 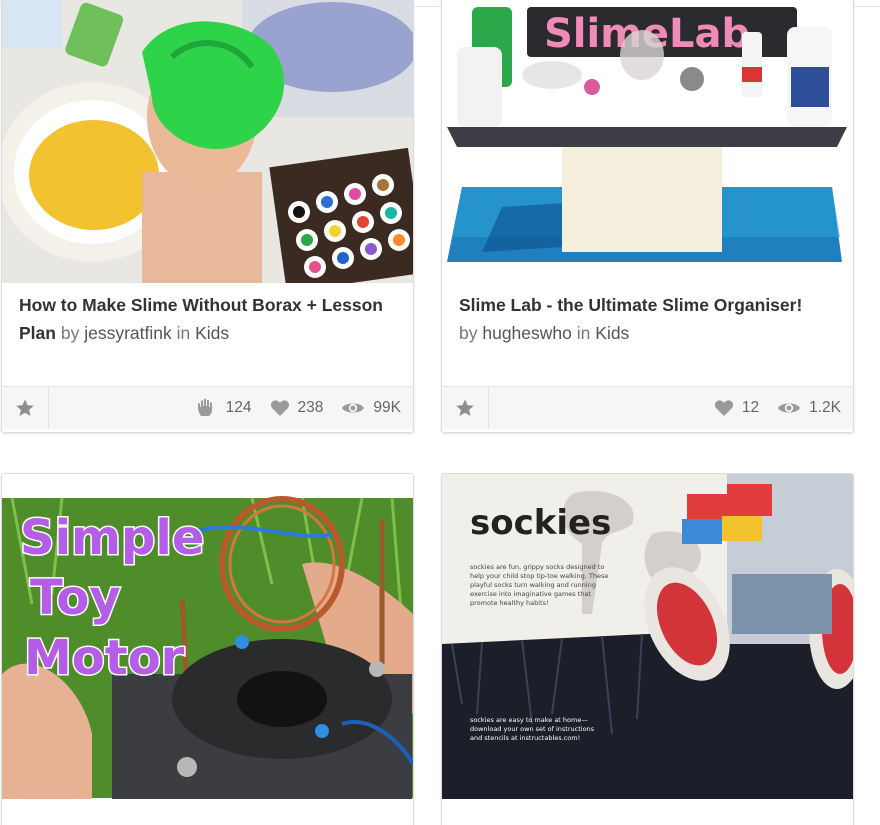 What do you see at coordinates (387, 407) in the screenshot?
I see `views-count: 99K` at bounding box center [387, 407].